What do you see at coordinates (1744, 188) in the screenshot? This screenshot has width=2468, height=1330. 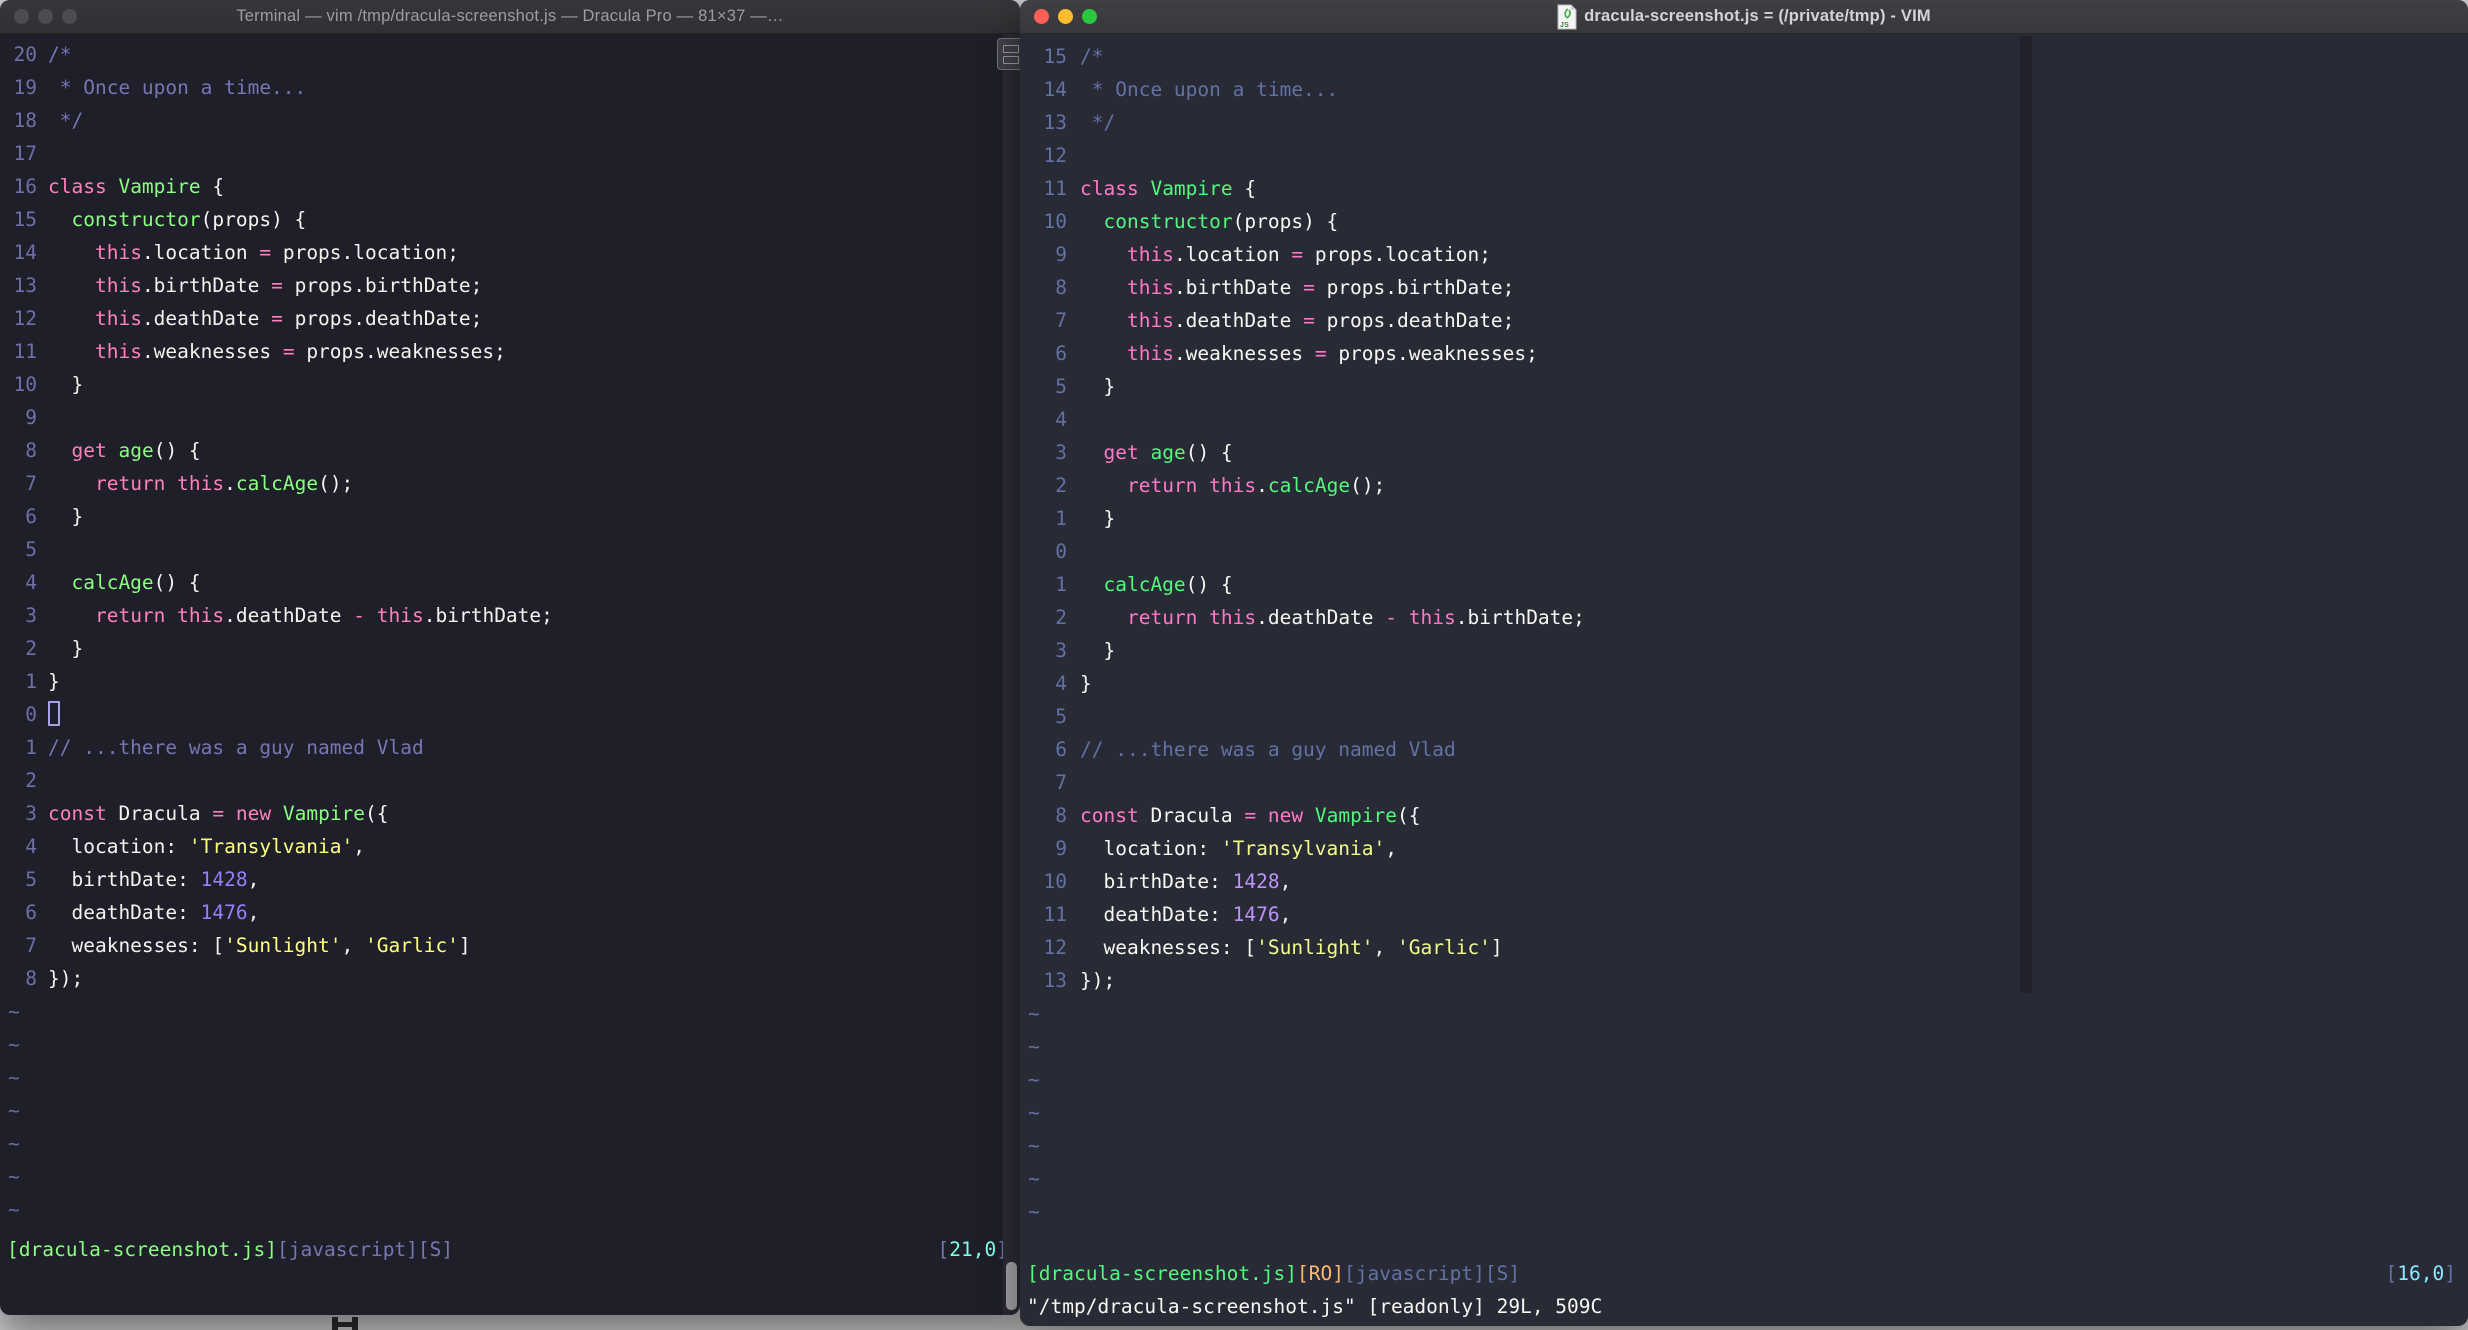 I see `code-line: 11 class Vampire {` at bounding box center [1744, 188].